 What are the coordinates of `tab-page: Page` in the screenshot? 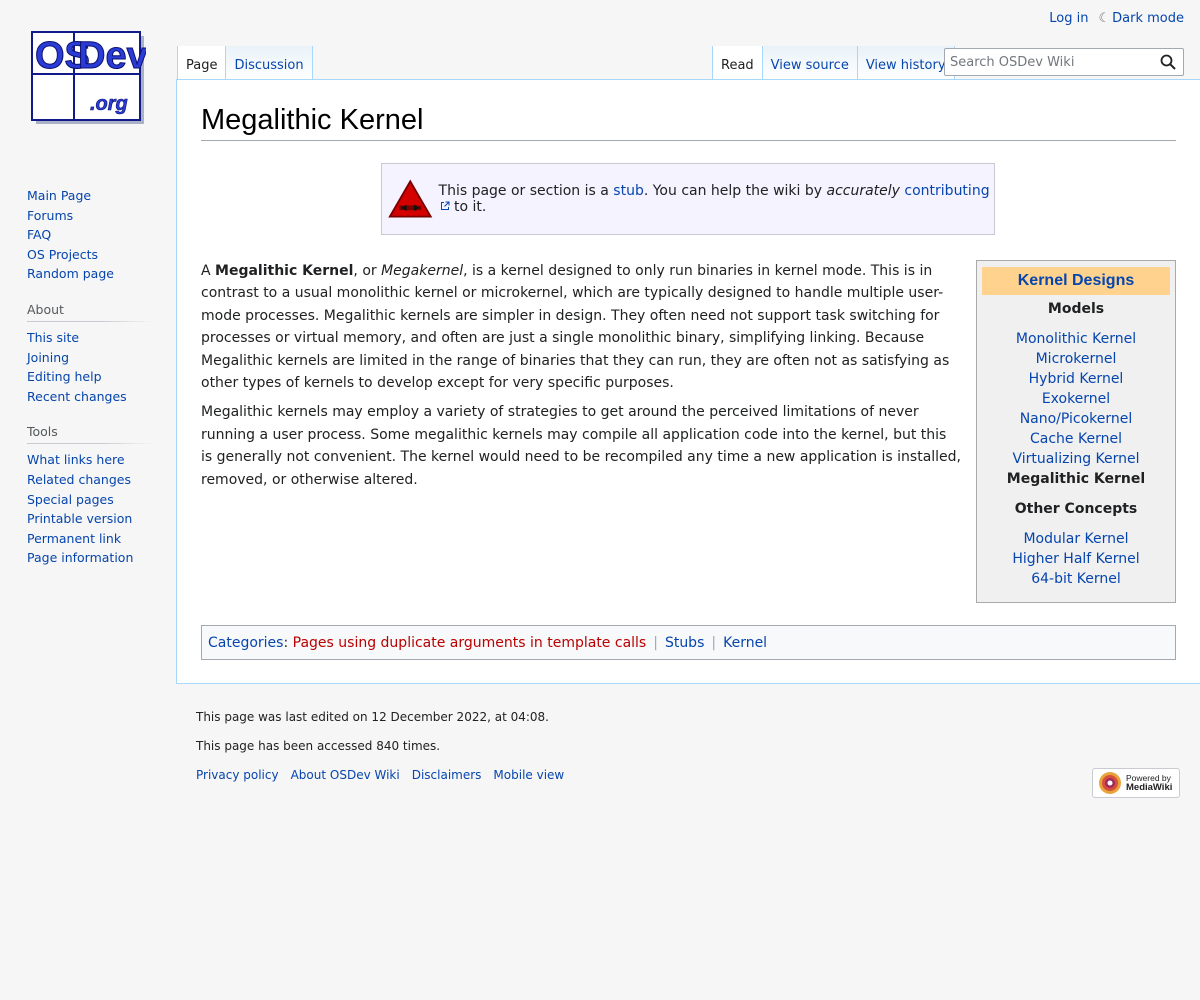 It's located at (202, 63).